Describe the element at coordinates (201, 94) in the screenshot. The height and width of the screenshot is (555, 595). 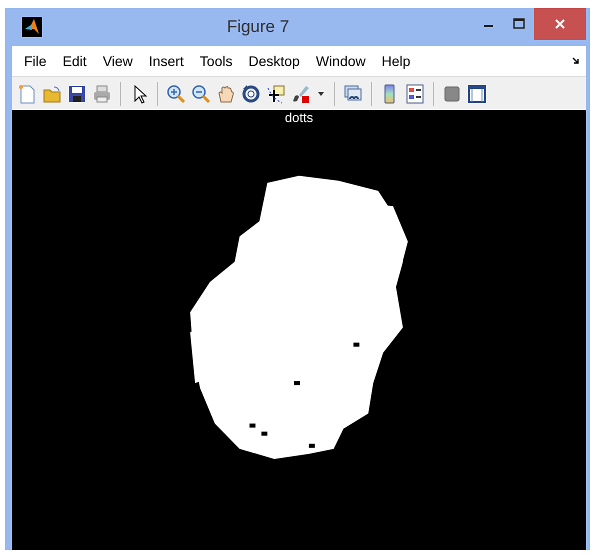
I see `zoom-out-icon` at that location.